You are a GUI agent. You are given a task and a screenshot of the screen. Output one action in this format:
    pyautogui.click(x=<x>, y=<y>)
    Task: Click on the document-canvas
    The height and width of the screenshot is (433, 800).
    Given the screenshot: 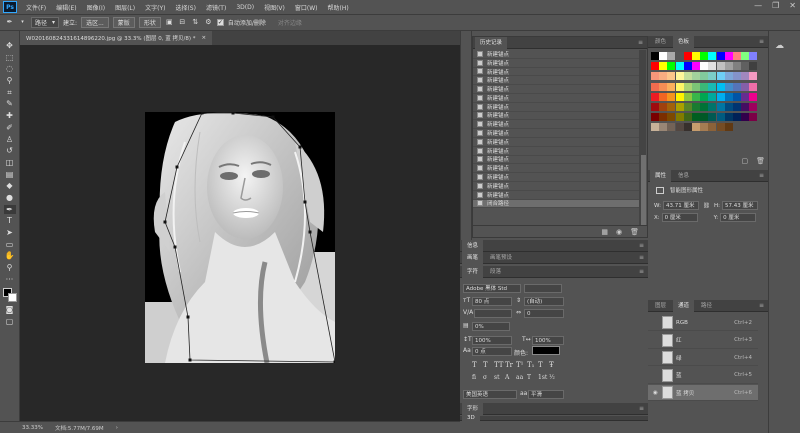 What is the action you would take?
    pyautogui.click(x=240, y=237)
    